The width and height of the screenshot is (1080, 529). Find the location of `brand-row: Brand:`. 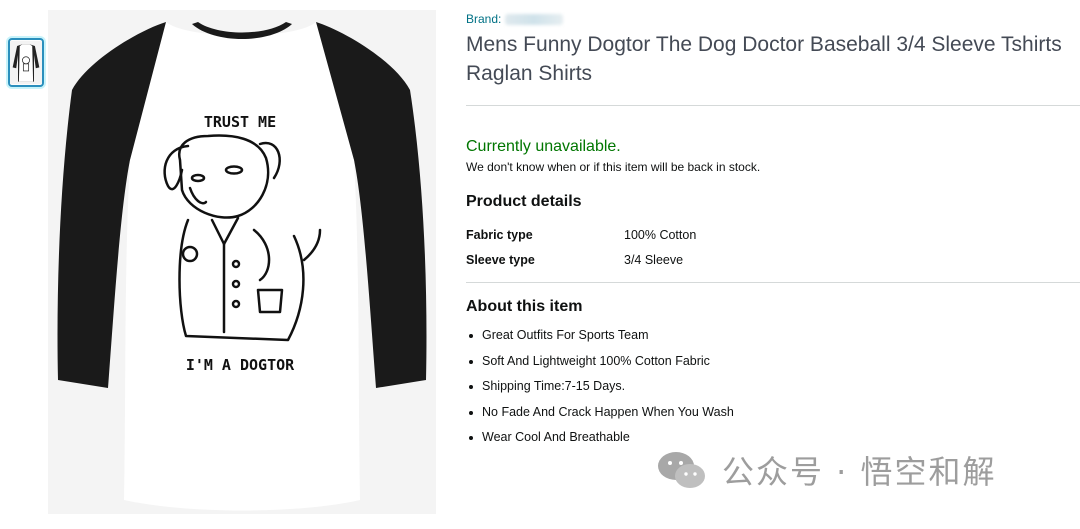

brand-row: Brand: is located at coordinates (515, 19).